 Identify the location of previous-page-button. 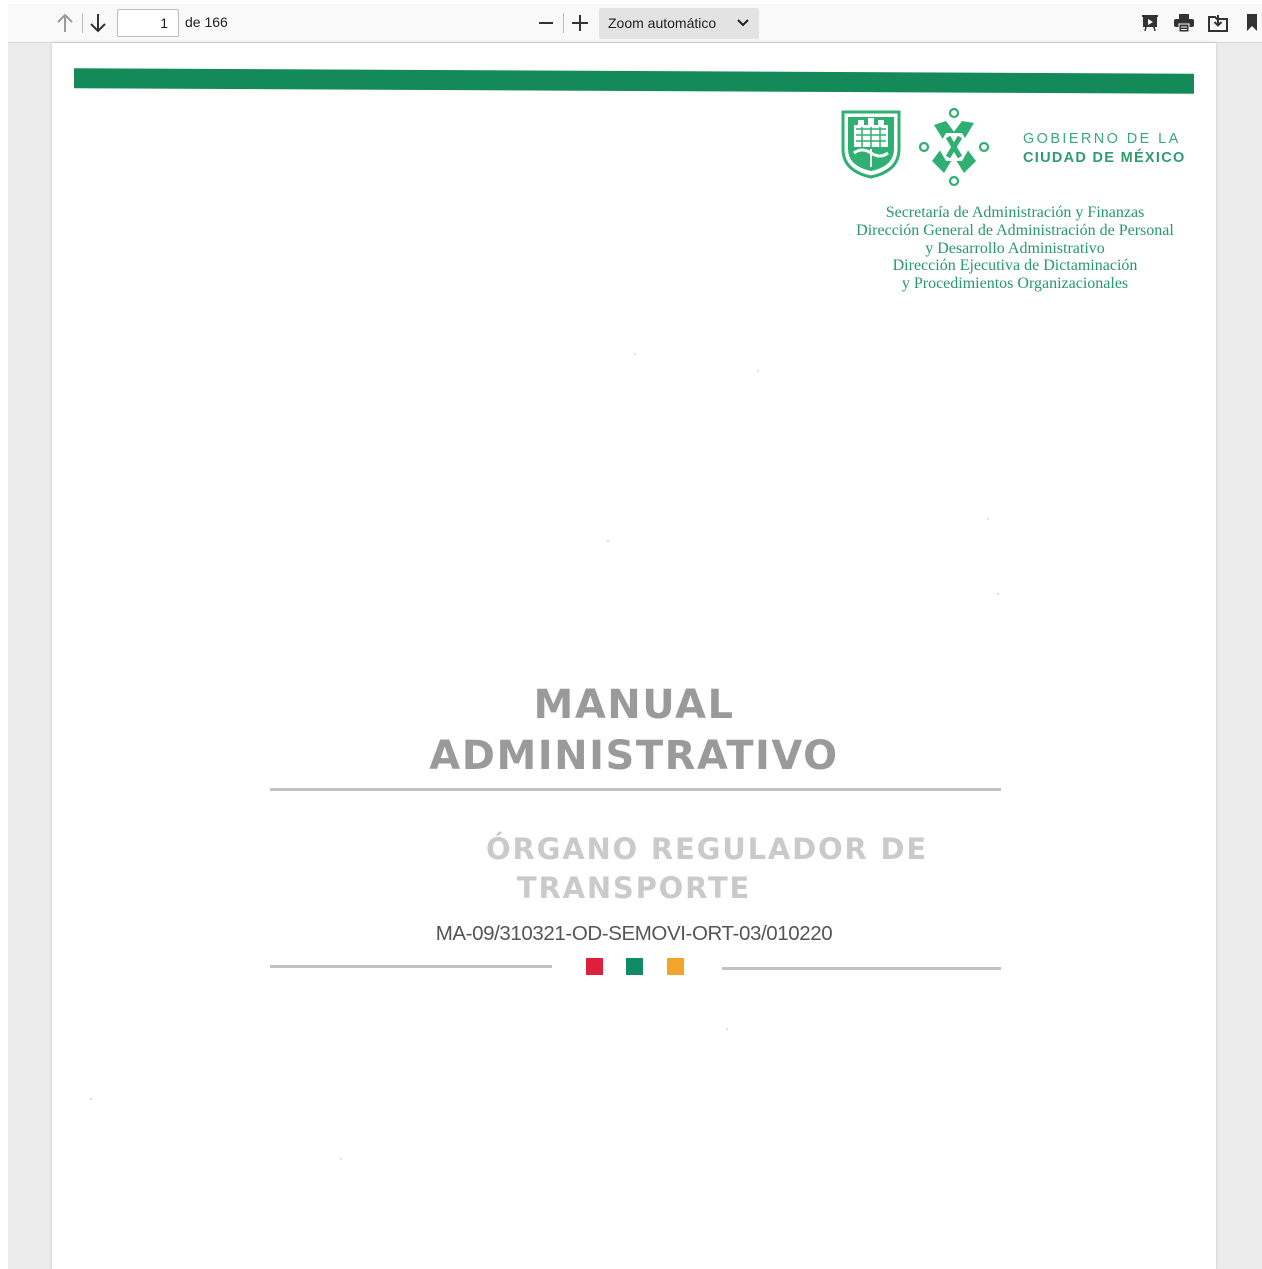
(65, 23).